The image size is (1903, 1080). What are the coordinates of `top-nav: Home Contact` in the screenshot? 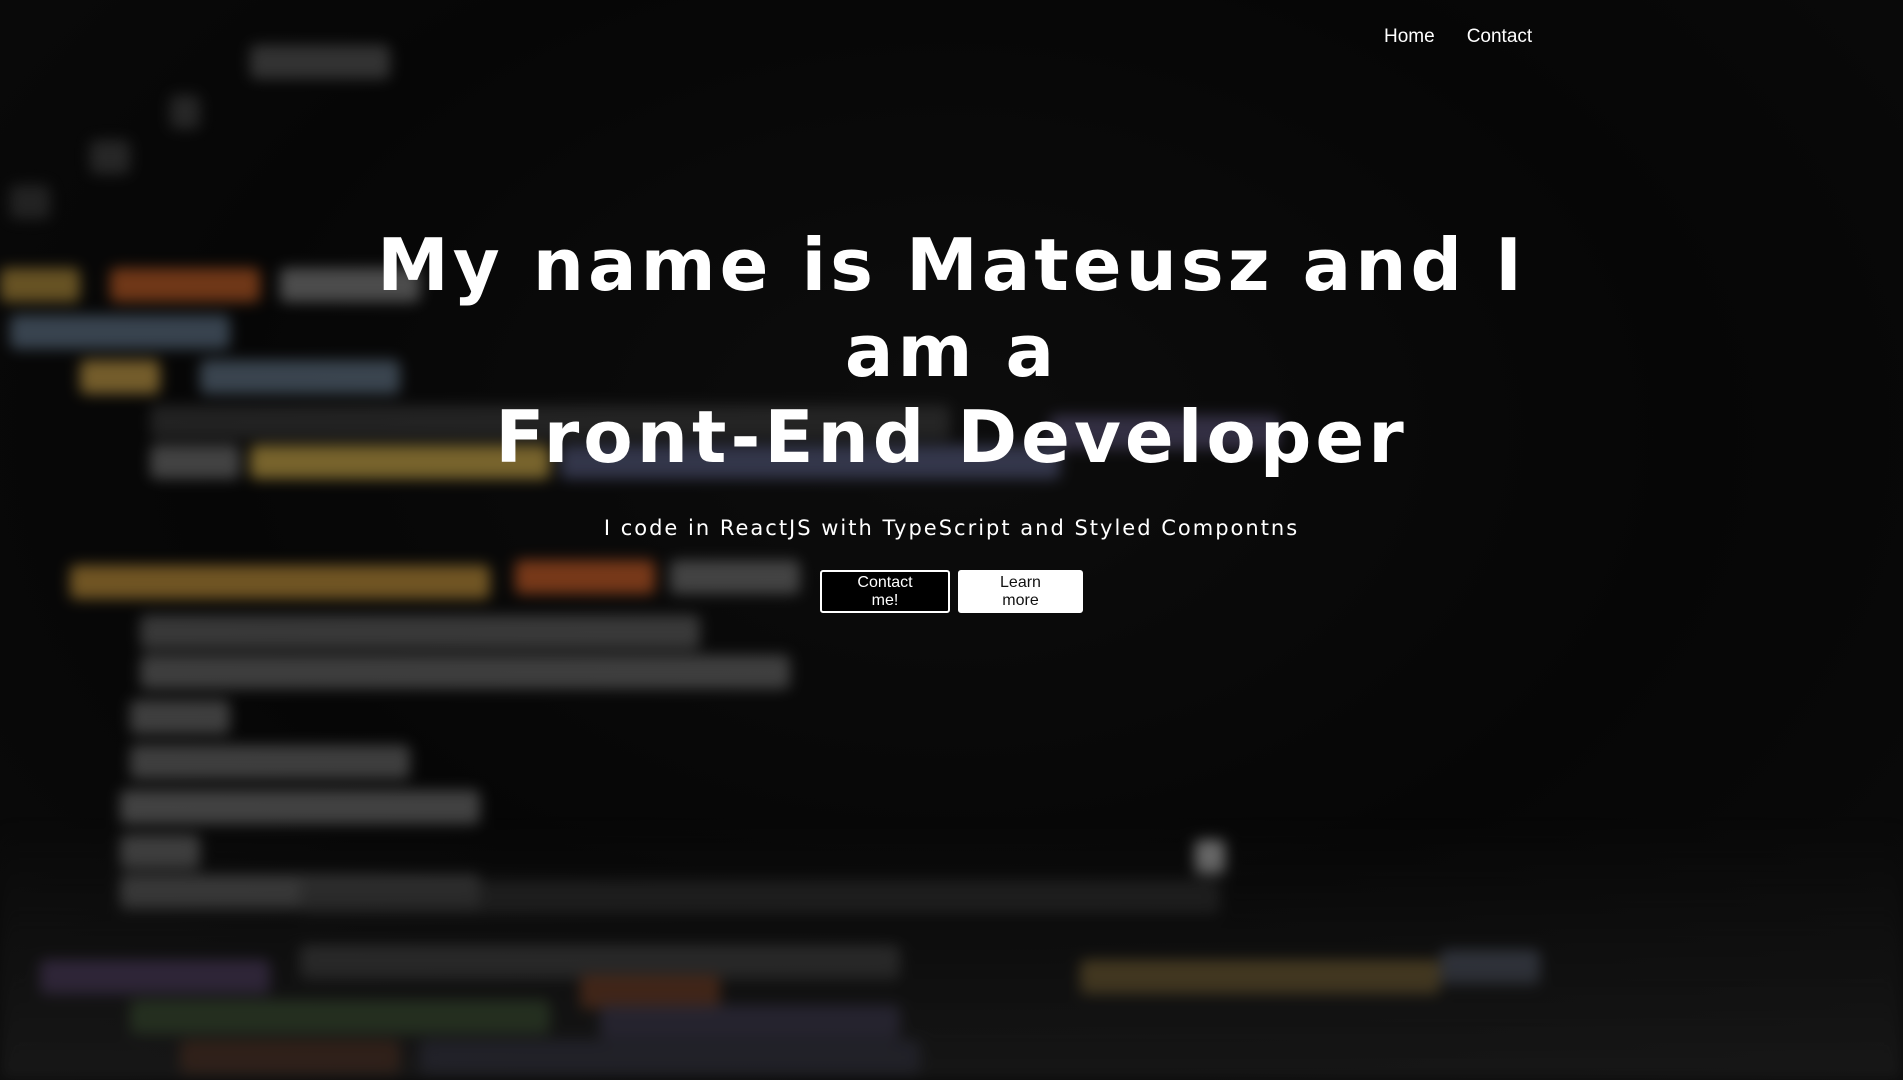 It's located at (1458, 37).